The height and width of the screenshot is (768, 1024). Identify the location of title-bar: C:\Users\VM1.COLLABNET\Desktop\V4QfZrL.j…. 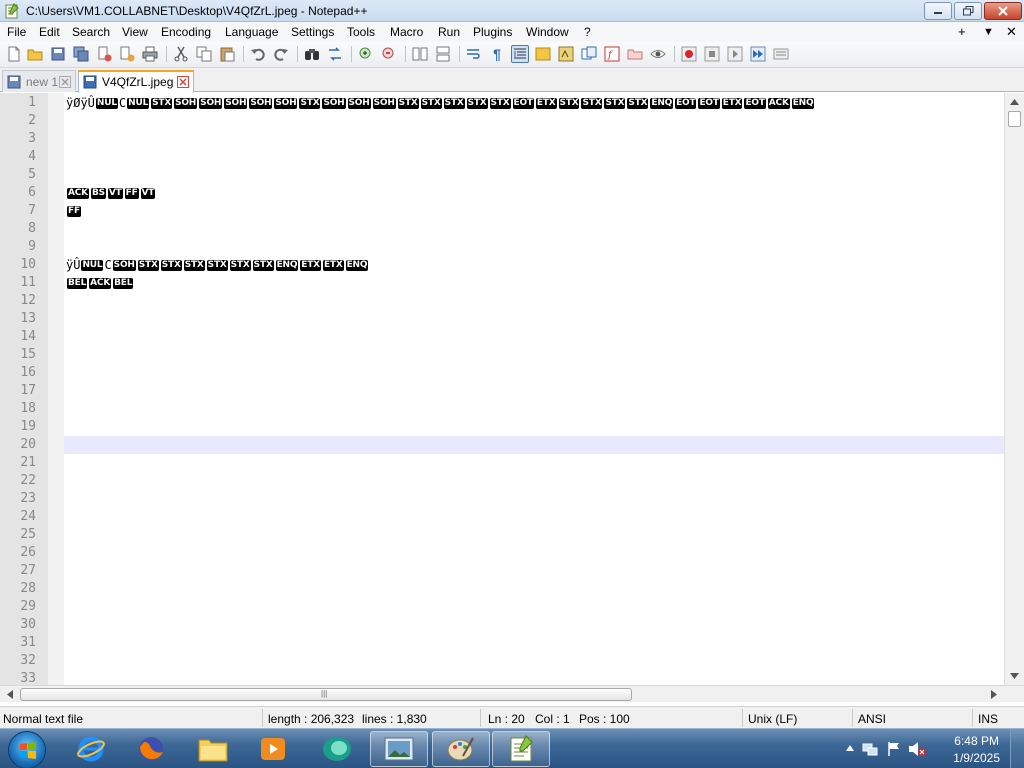
(512, 11).